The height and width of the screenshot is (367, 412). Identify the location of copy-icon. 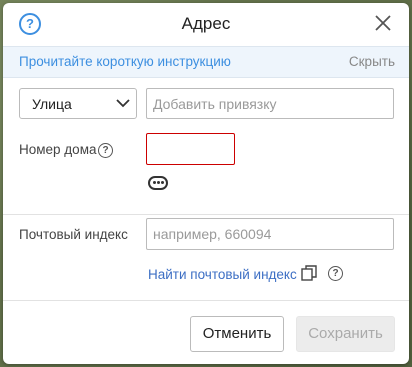
(309, 273).